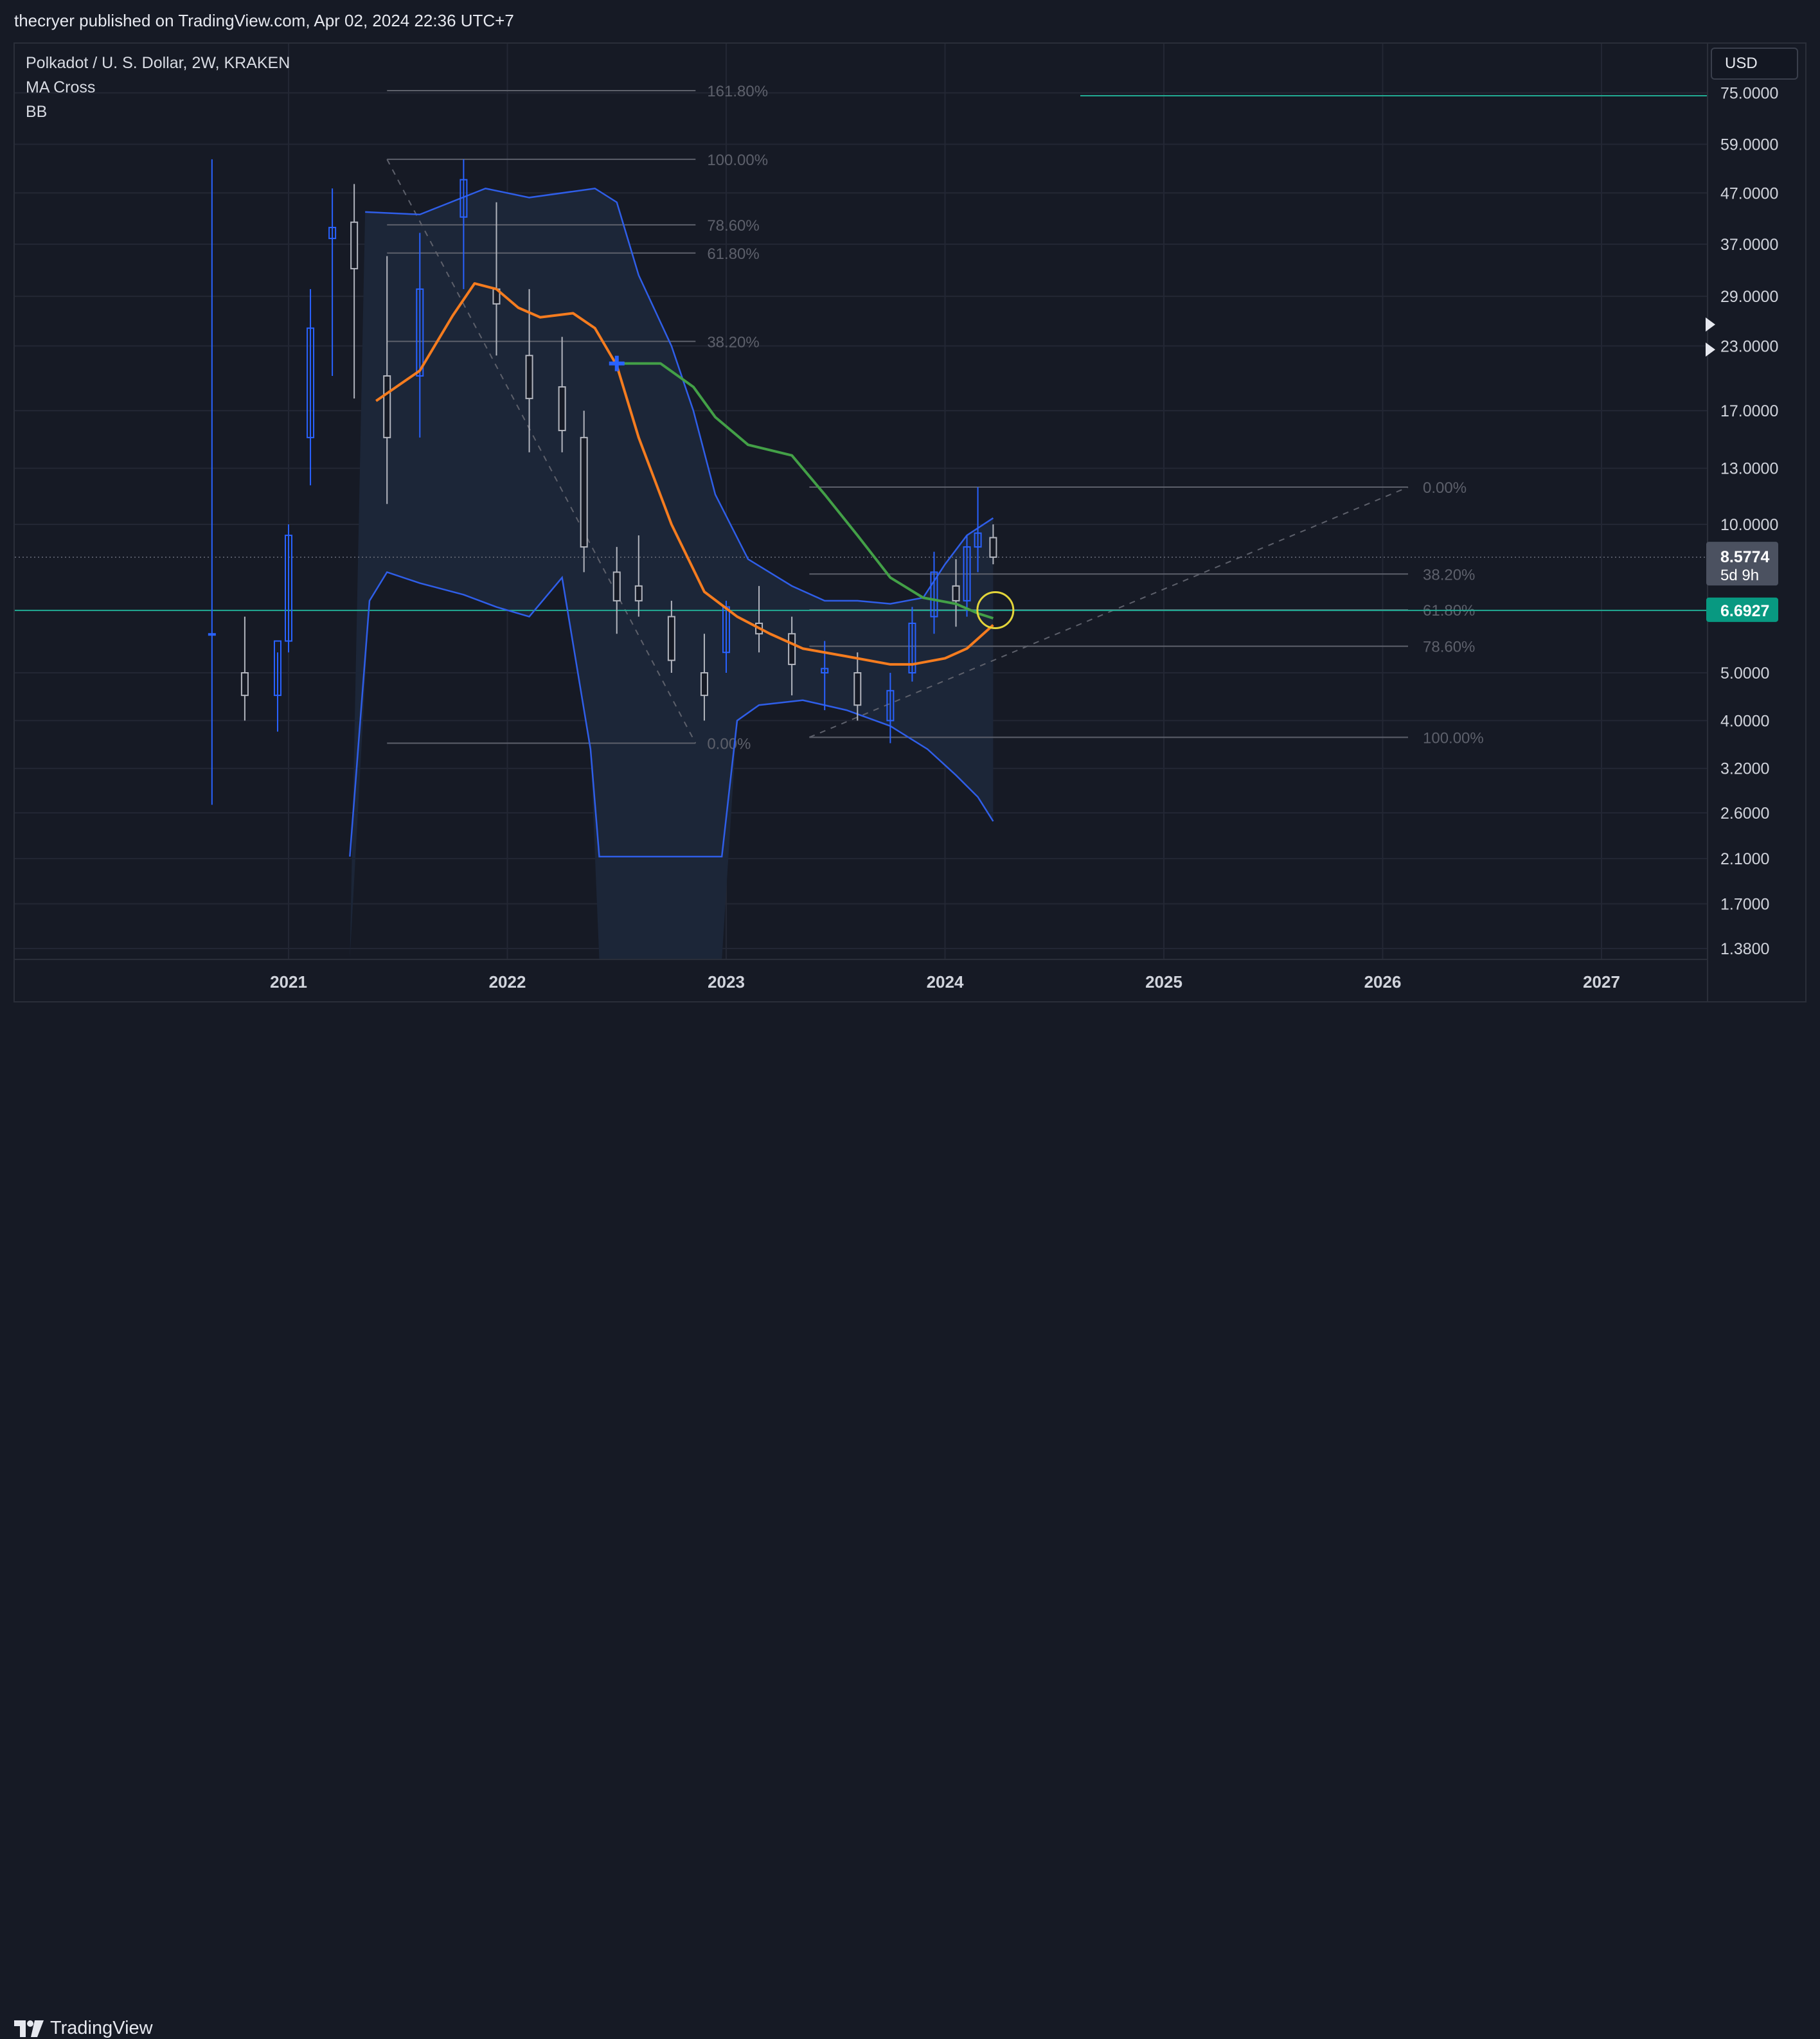 The width and height of the screenshot is (1820, 2039). Describe the element at coordinates (29, 2028) in the screenshot. I see `tradingview-logo-icon` at that location.